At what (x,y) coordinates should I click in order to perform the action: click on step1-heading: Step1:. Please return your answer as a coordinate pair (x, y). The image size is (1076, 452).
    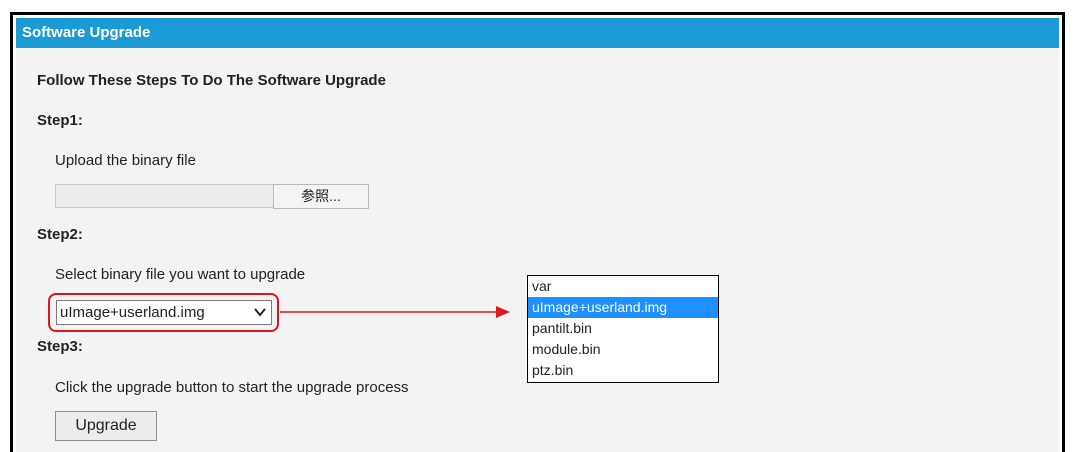
    Looking at the image, I should click on (60, 120).